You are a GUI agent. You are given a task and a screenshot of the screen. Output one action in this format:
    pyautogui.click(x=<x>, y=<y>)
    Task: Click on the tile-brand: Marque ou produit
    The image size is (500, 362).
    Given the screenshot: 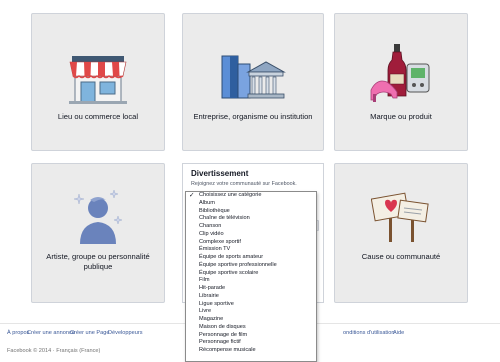 What is the action you would take?
    pyautogui.click(x=401, y=82)
    